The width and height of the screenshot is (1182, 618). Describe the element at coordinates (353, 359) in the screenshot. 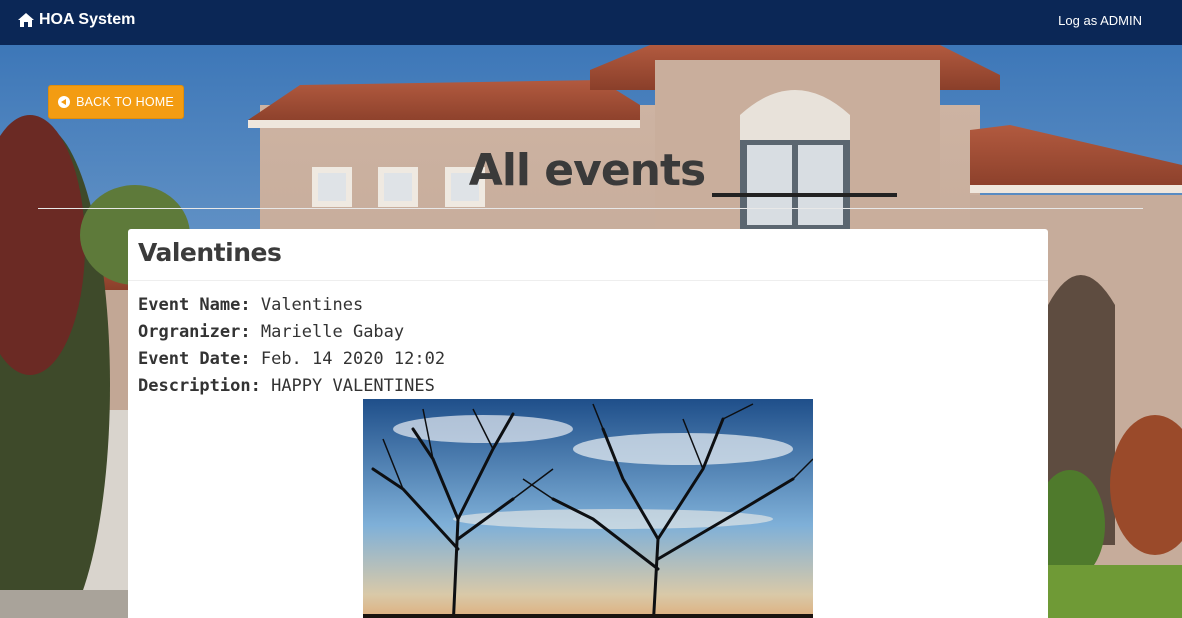

I see `field-value: Feb. 14 2020 12:02` at that location.